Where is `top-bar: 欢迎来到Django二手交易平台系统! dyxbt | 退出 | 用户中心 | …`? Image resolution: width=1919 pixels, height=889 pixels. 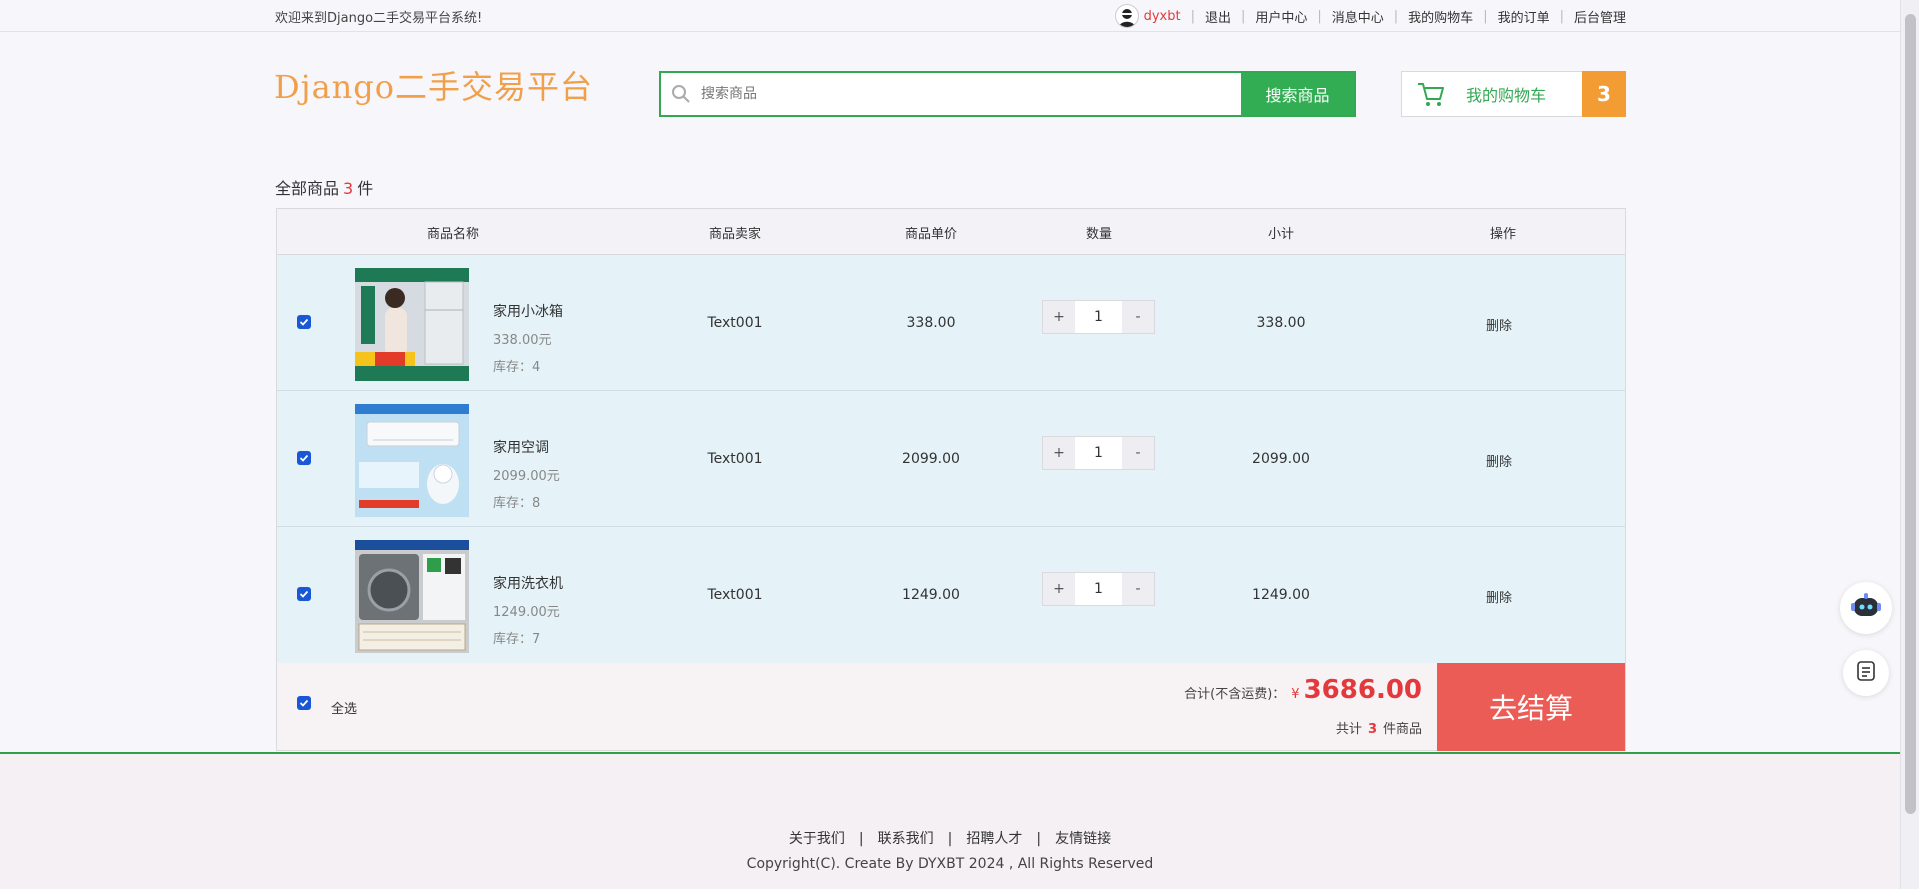
top-bar: 欢迎来到Django二手交易平台系统! dyxbt | 退出 | 用户中心 | … is located at coordinates (959, 16).